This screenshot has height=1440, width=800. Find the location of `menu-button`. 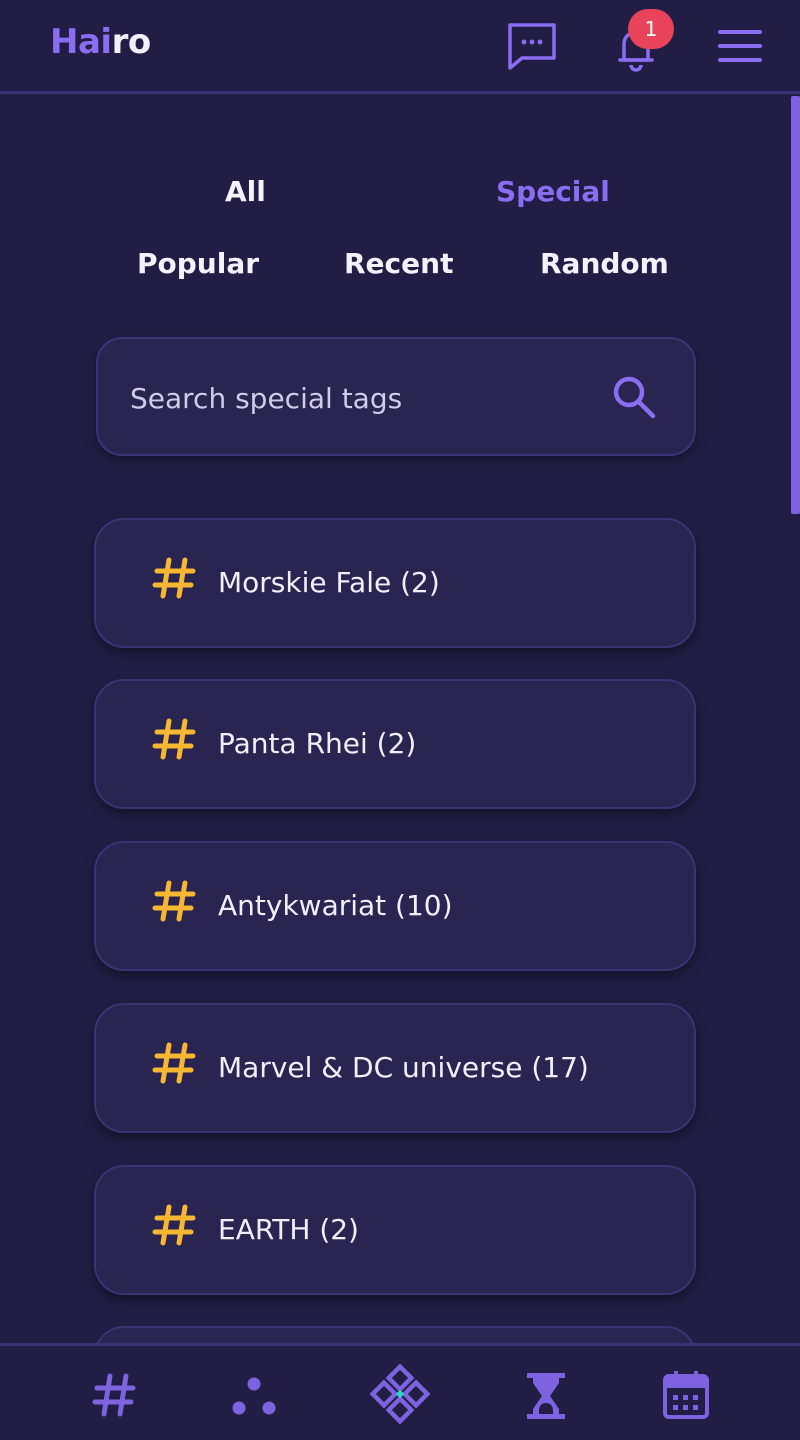

menu-button is located at coordinates (740, 46).